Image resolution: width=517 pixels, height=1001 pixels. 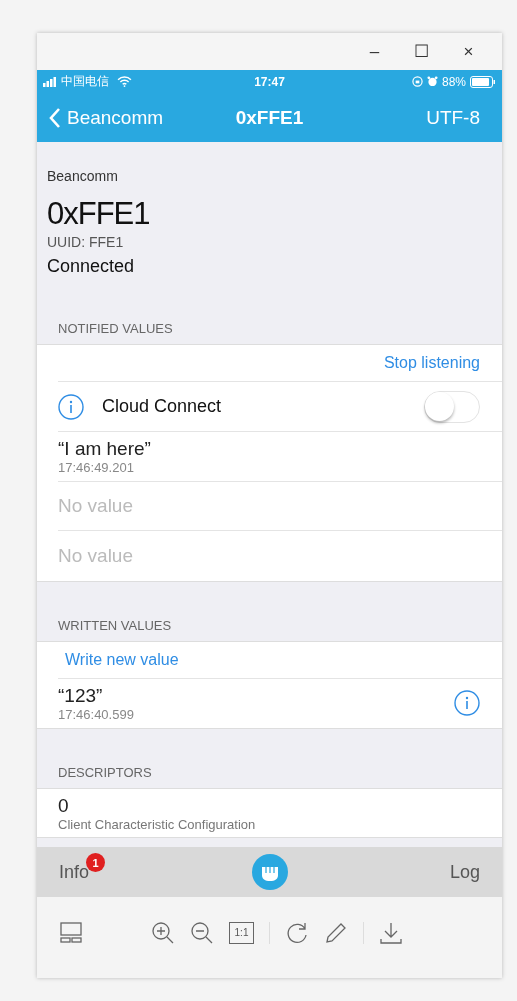 What do you see at coordinates (50, 81) in the screenshot?
I see `signal-icon` at bounding box center [50, 81].